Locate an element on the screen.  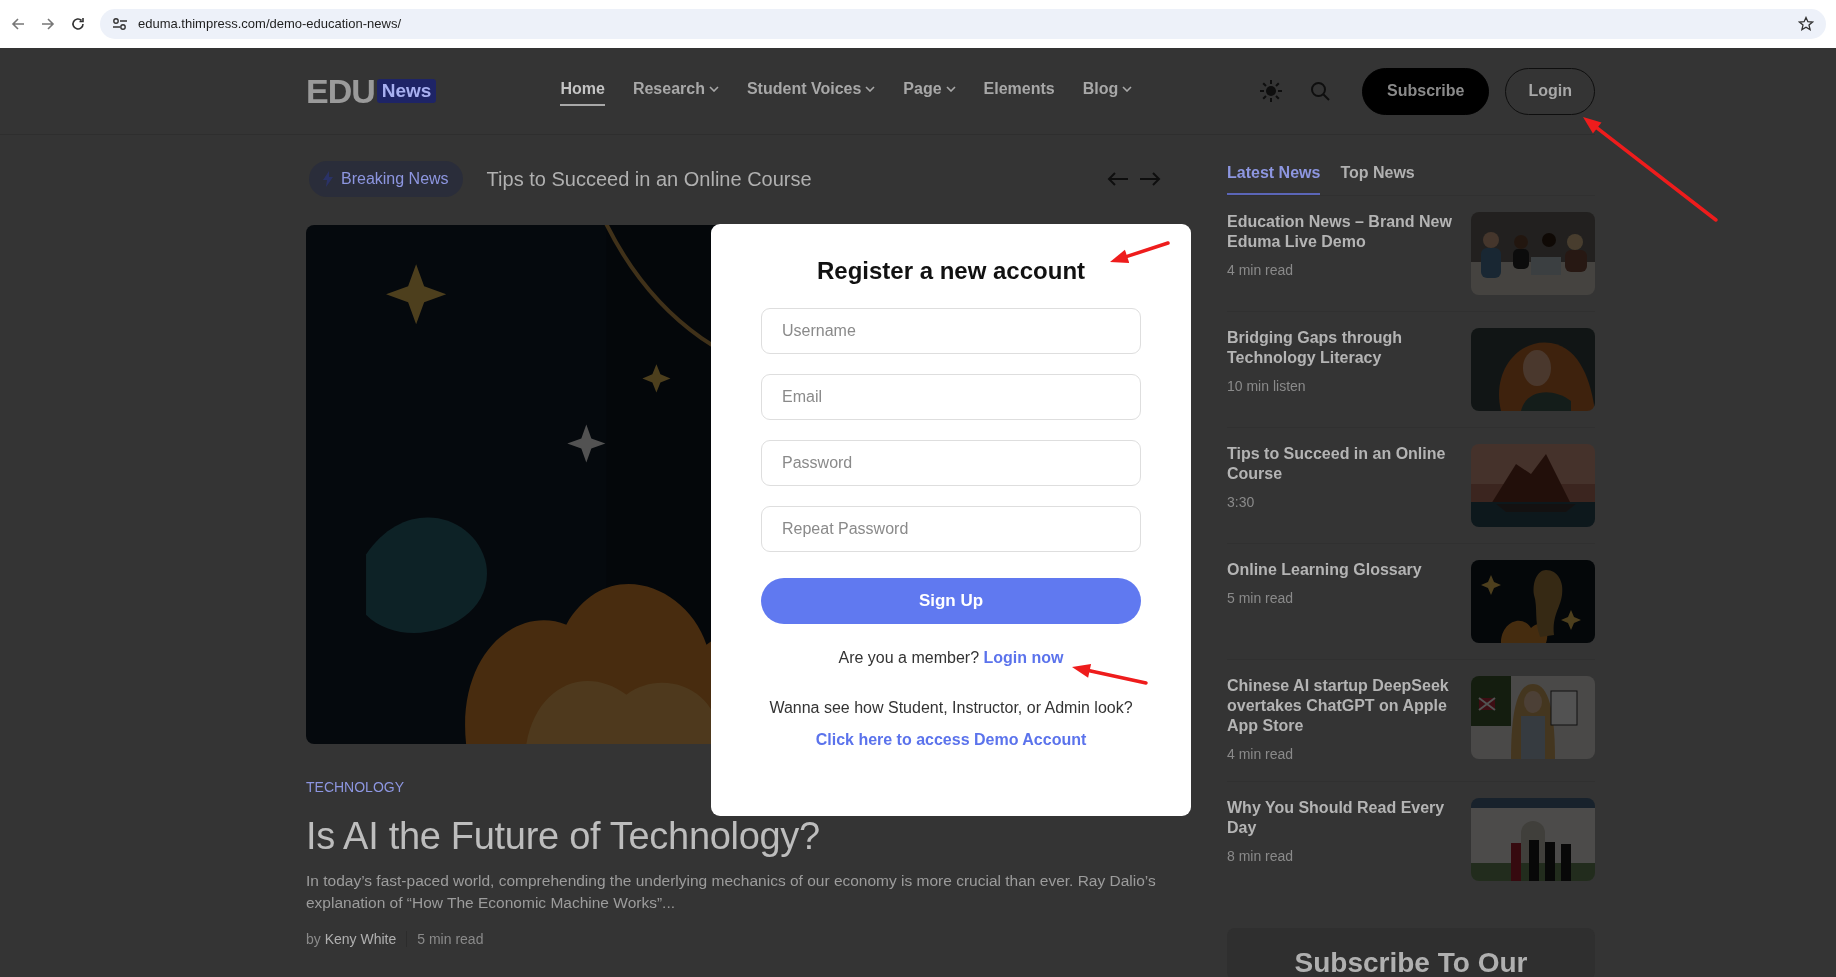
news-title: Tips to Succeed in an Online Course is located at coordinates (1341, 464).